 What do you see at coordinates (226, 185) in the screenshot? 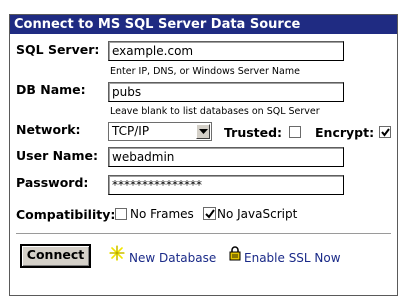
I see `password-input` at bounding box center [226, 185].